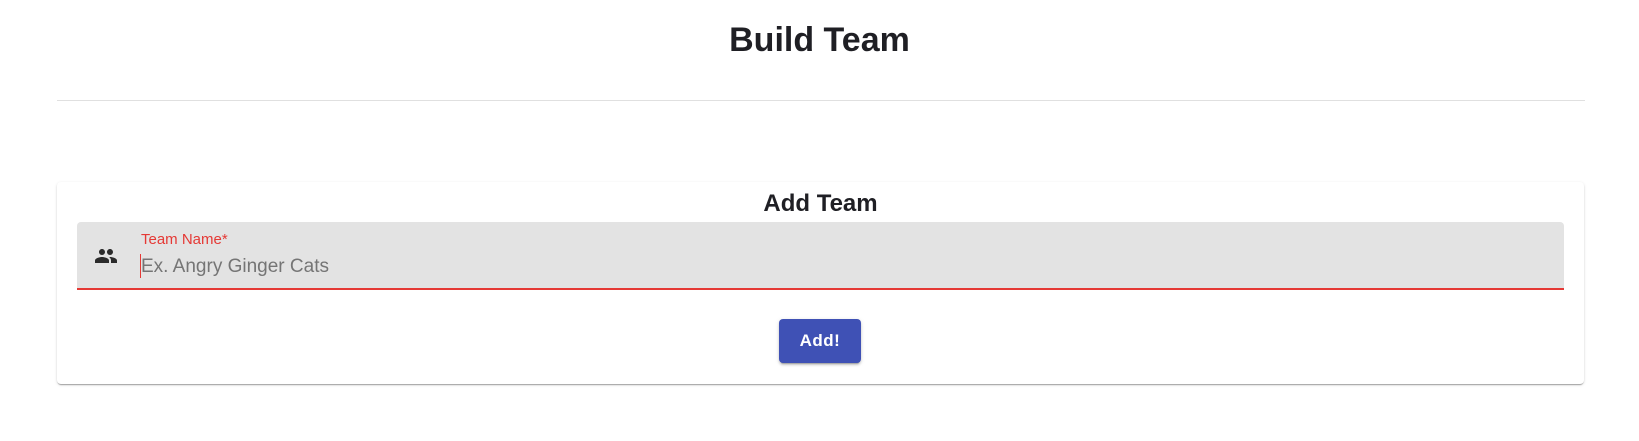 The width and height of the screenshot is (1639, 441). What do you see at coordinates (841, 267) in the screenshot?
I see `team-name-input` at bounding box center [841, 267].